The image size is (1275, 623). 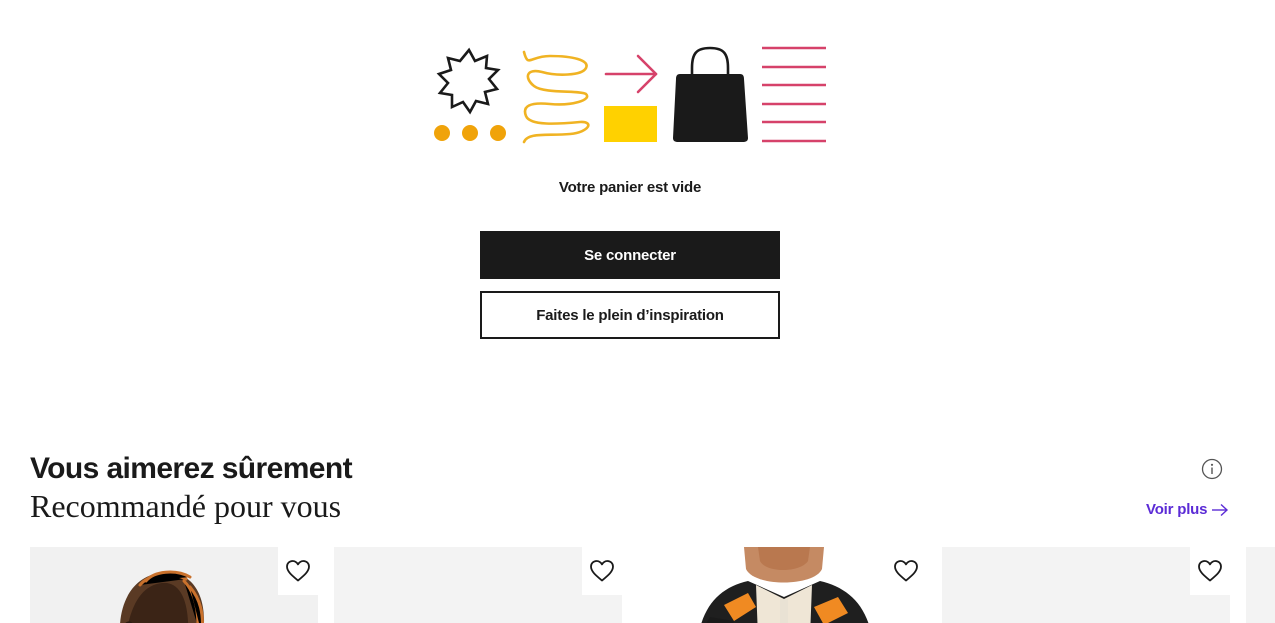 What do you see at coordinates (630, 124) in the screenshot?
I see `yellow-square-icon` at bounding box center [630, 124].